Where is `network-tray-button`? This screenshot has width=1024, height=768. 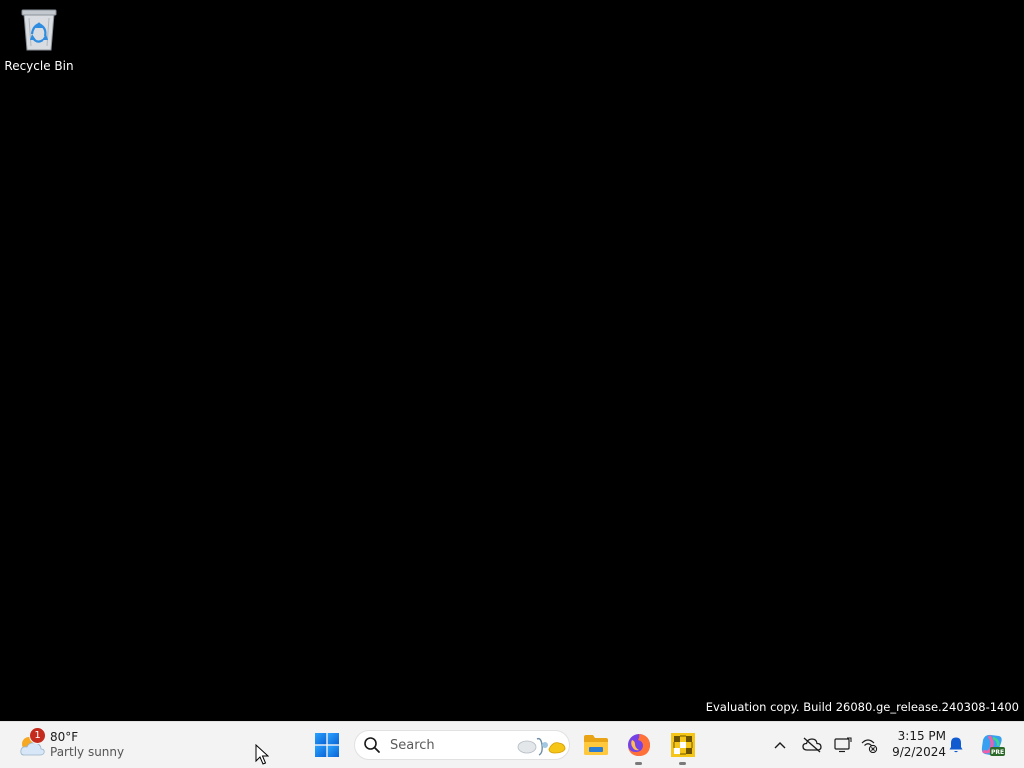 network-tray-button is located at coordinates (869, 745).